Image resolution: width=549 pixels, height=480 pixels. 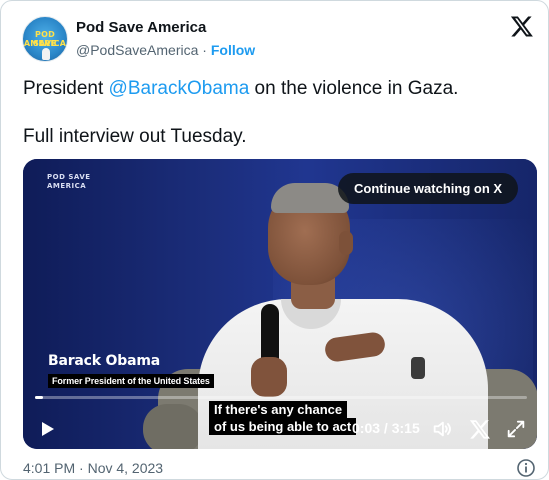 What do you see at coordinates (480, 429) in the screenshot?
I see `x-icon` at bounding box center [480, 429].